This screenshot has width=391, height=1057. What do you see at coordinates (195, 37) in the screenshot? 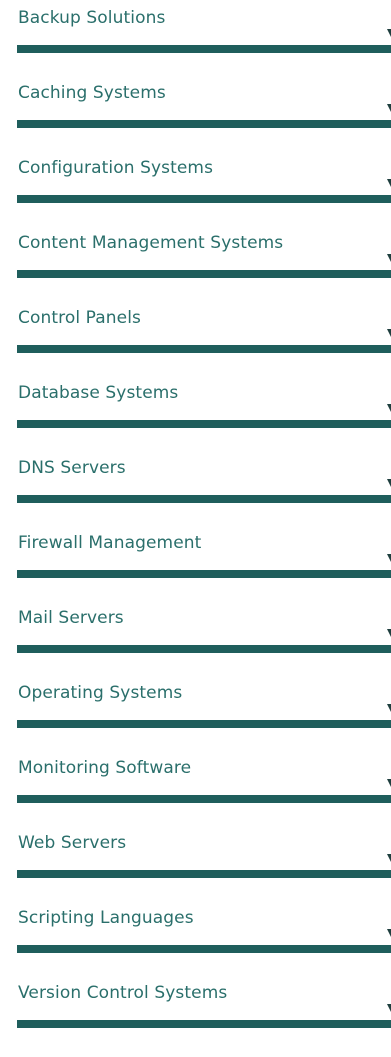
I see `menu-item-backup-solutions: Backup Solutions` at bounding box center [195, 37].